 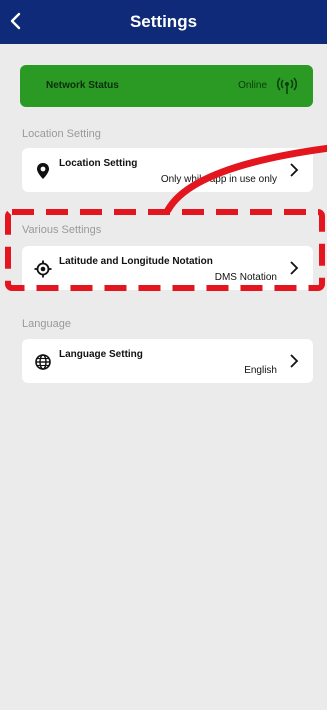 What do you see at coordinates (260, 370) in the screenshot?
I see `language-setting-value: English` at bounding box center [260, 370].